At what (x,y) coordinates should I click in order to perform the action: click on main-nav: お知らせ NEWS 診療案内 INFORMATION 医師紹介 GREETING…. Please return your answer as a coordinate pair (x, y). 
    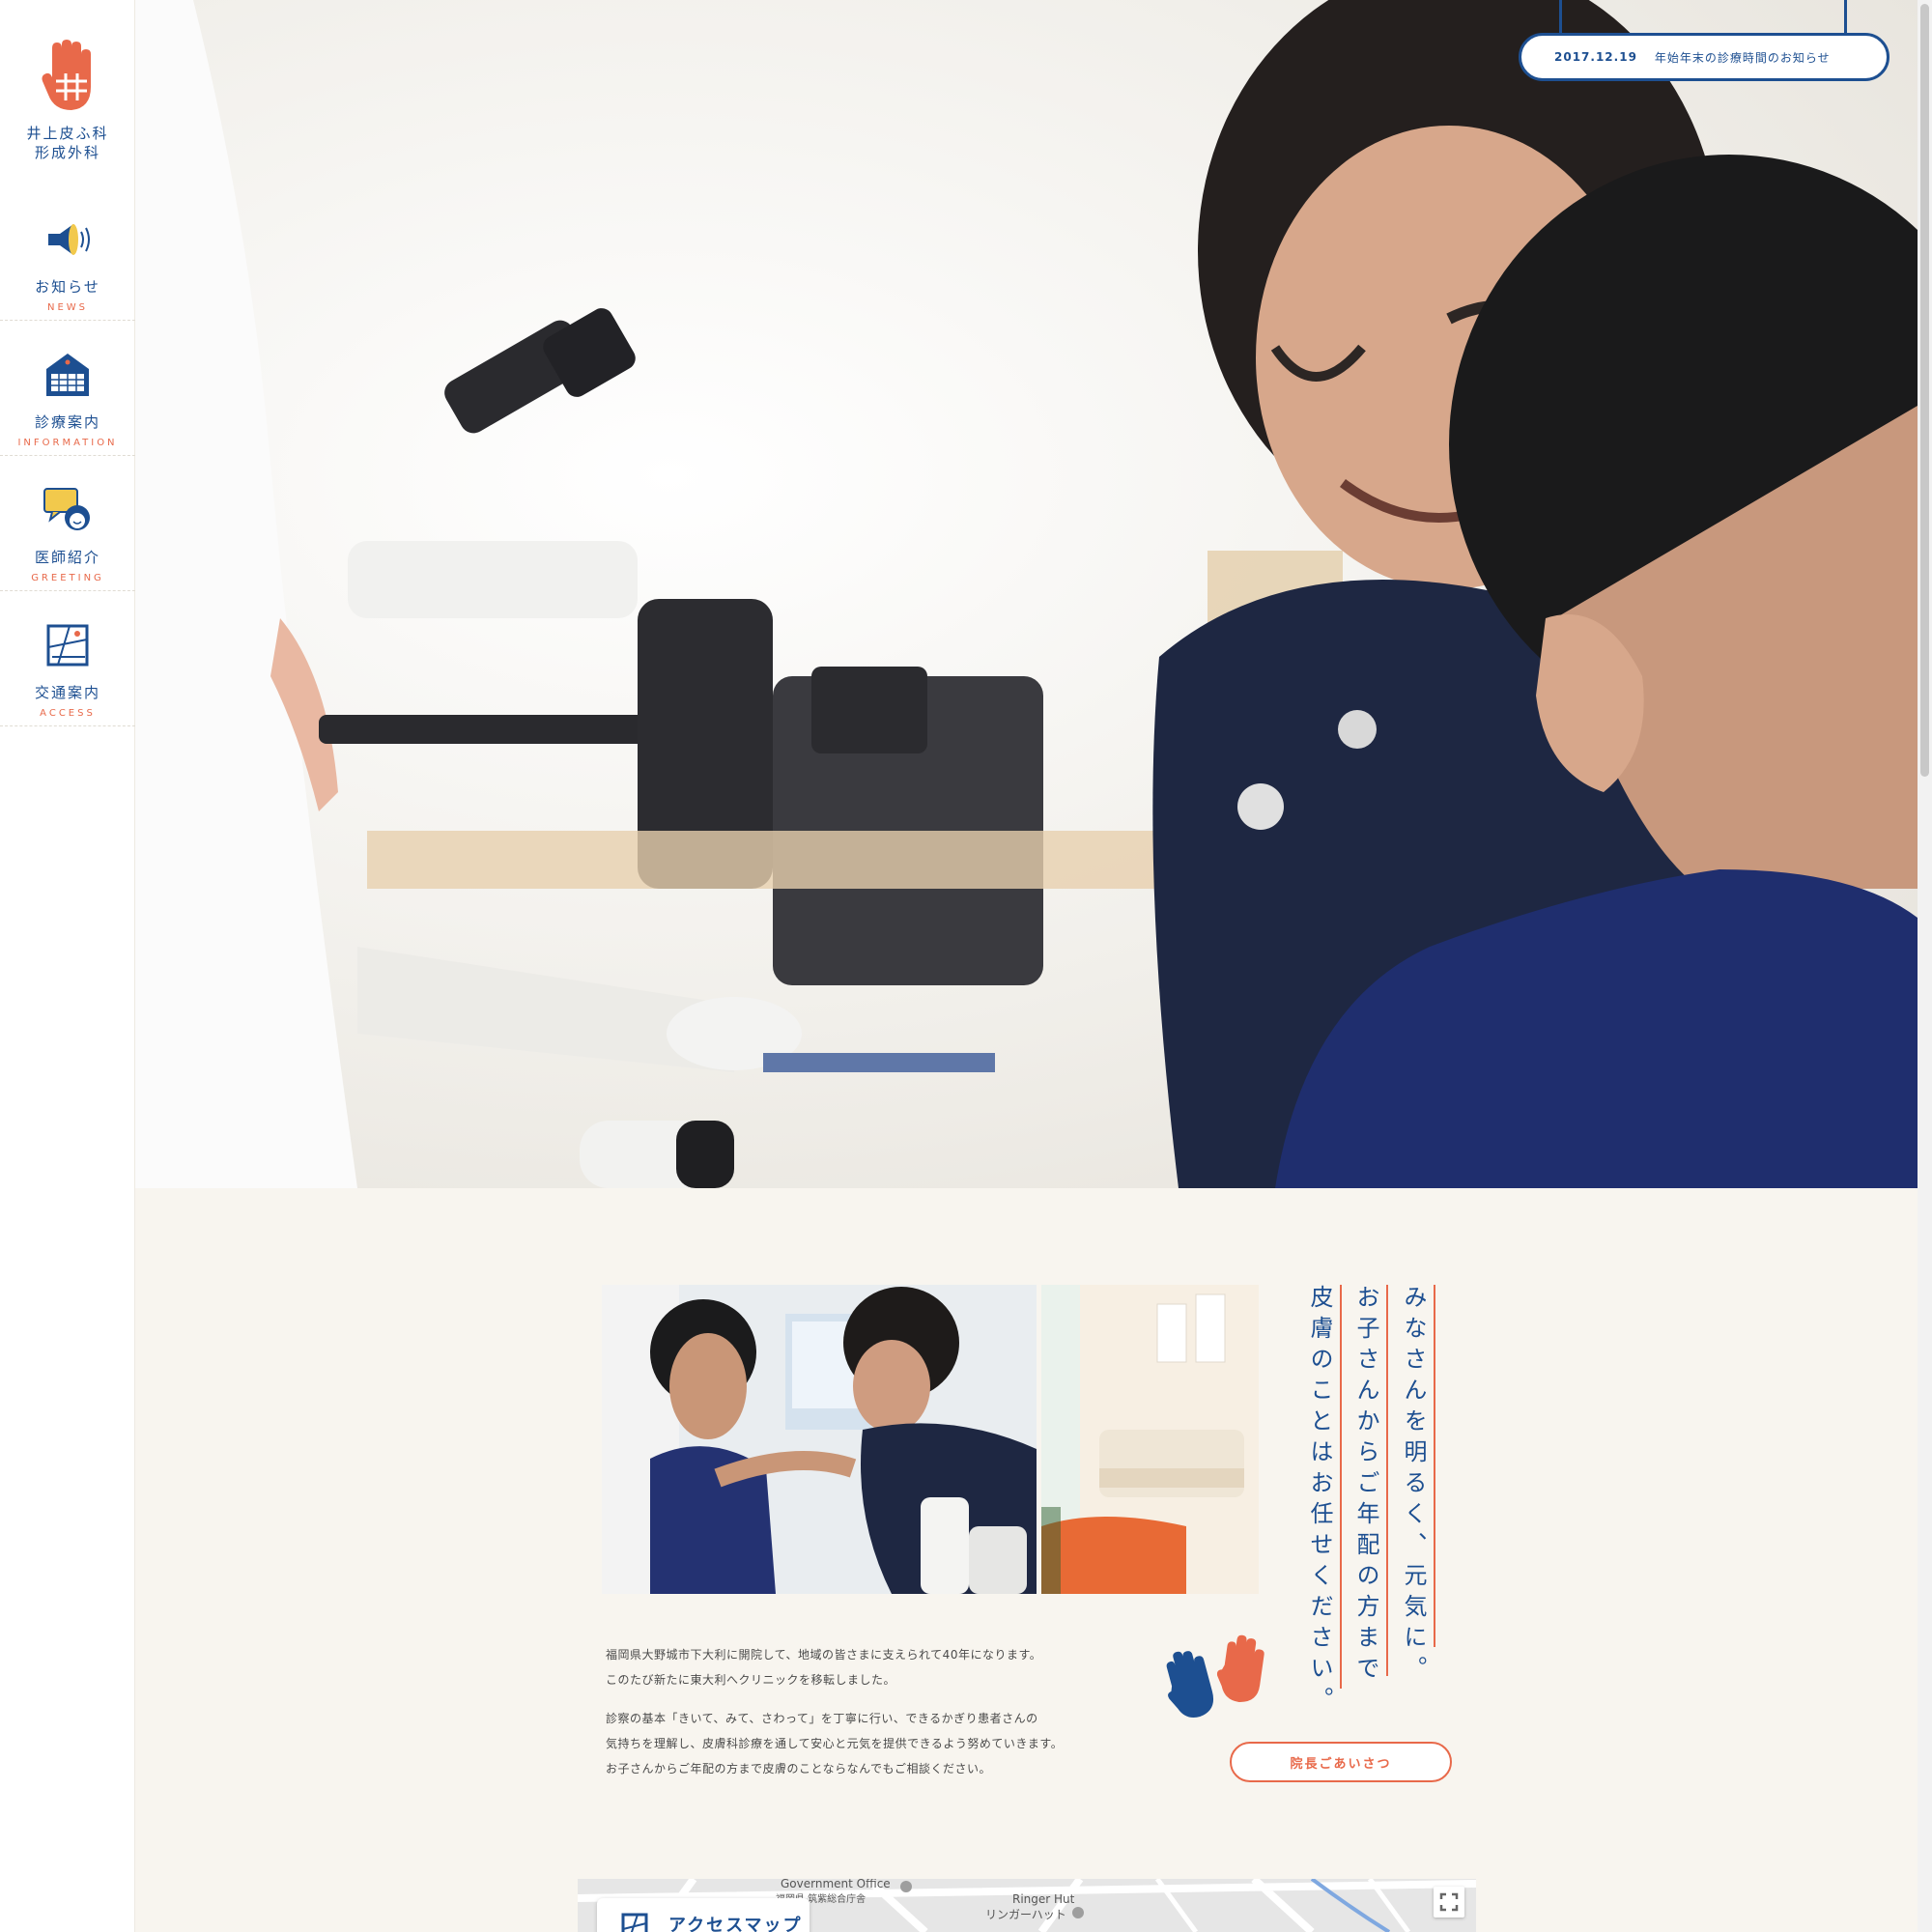
    Looking at the image, I should click on (67, 455).